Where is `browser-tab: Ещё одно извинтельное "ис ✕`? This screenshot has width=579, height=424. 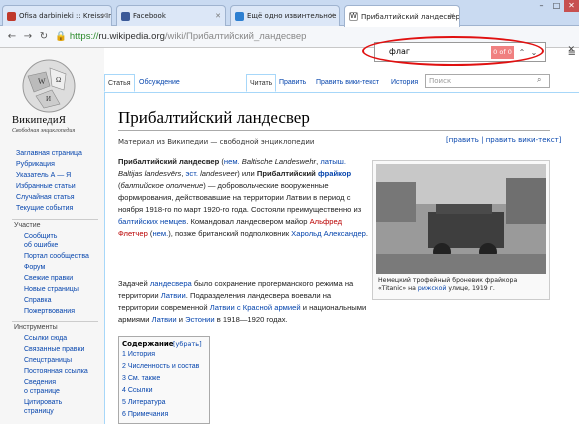
browser-tab: Ещё одно извинтельное "ис ✕ is located at coordinates (285, 15).